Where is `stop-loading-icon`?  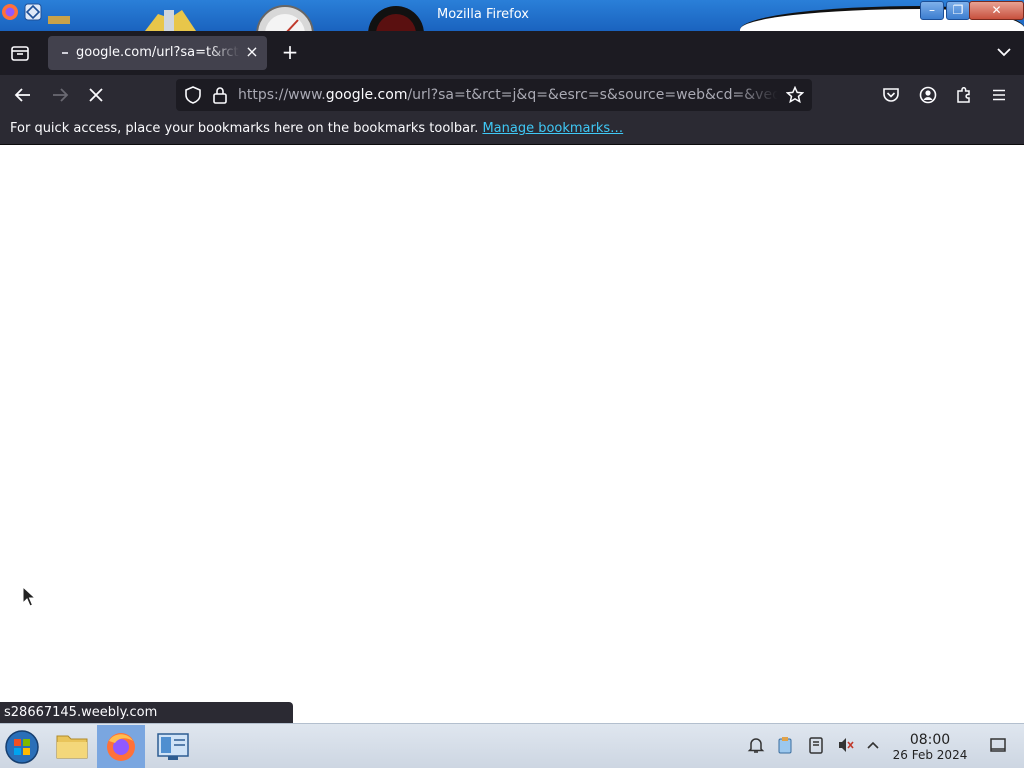 stop-loading-icon is located at coordinates (96, 95).